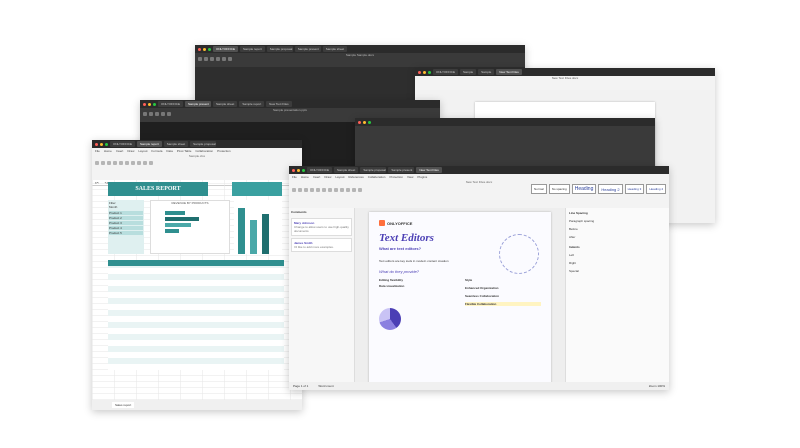 This screenshot has height=448, width=800. I want to click on column-chart, so click(258, 227).